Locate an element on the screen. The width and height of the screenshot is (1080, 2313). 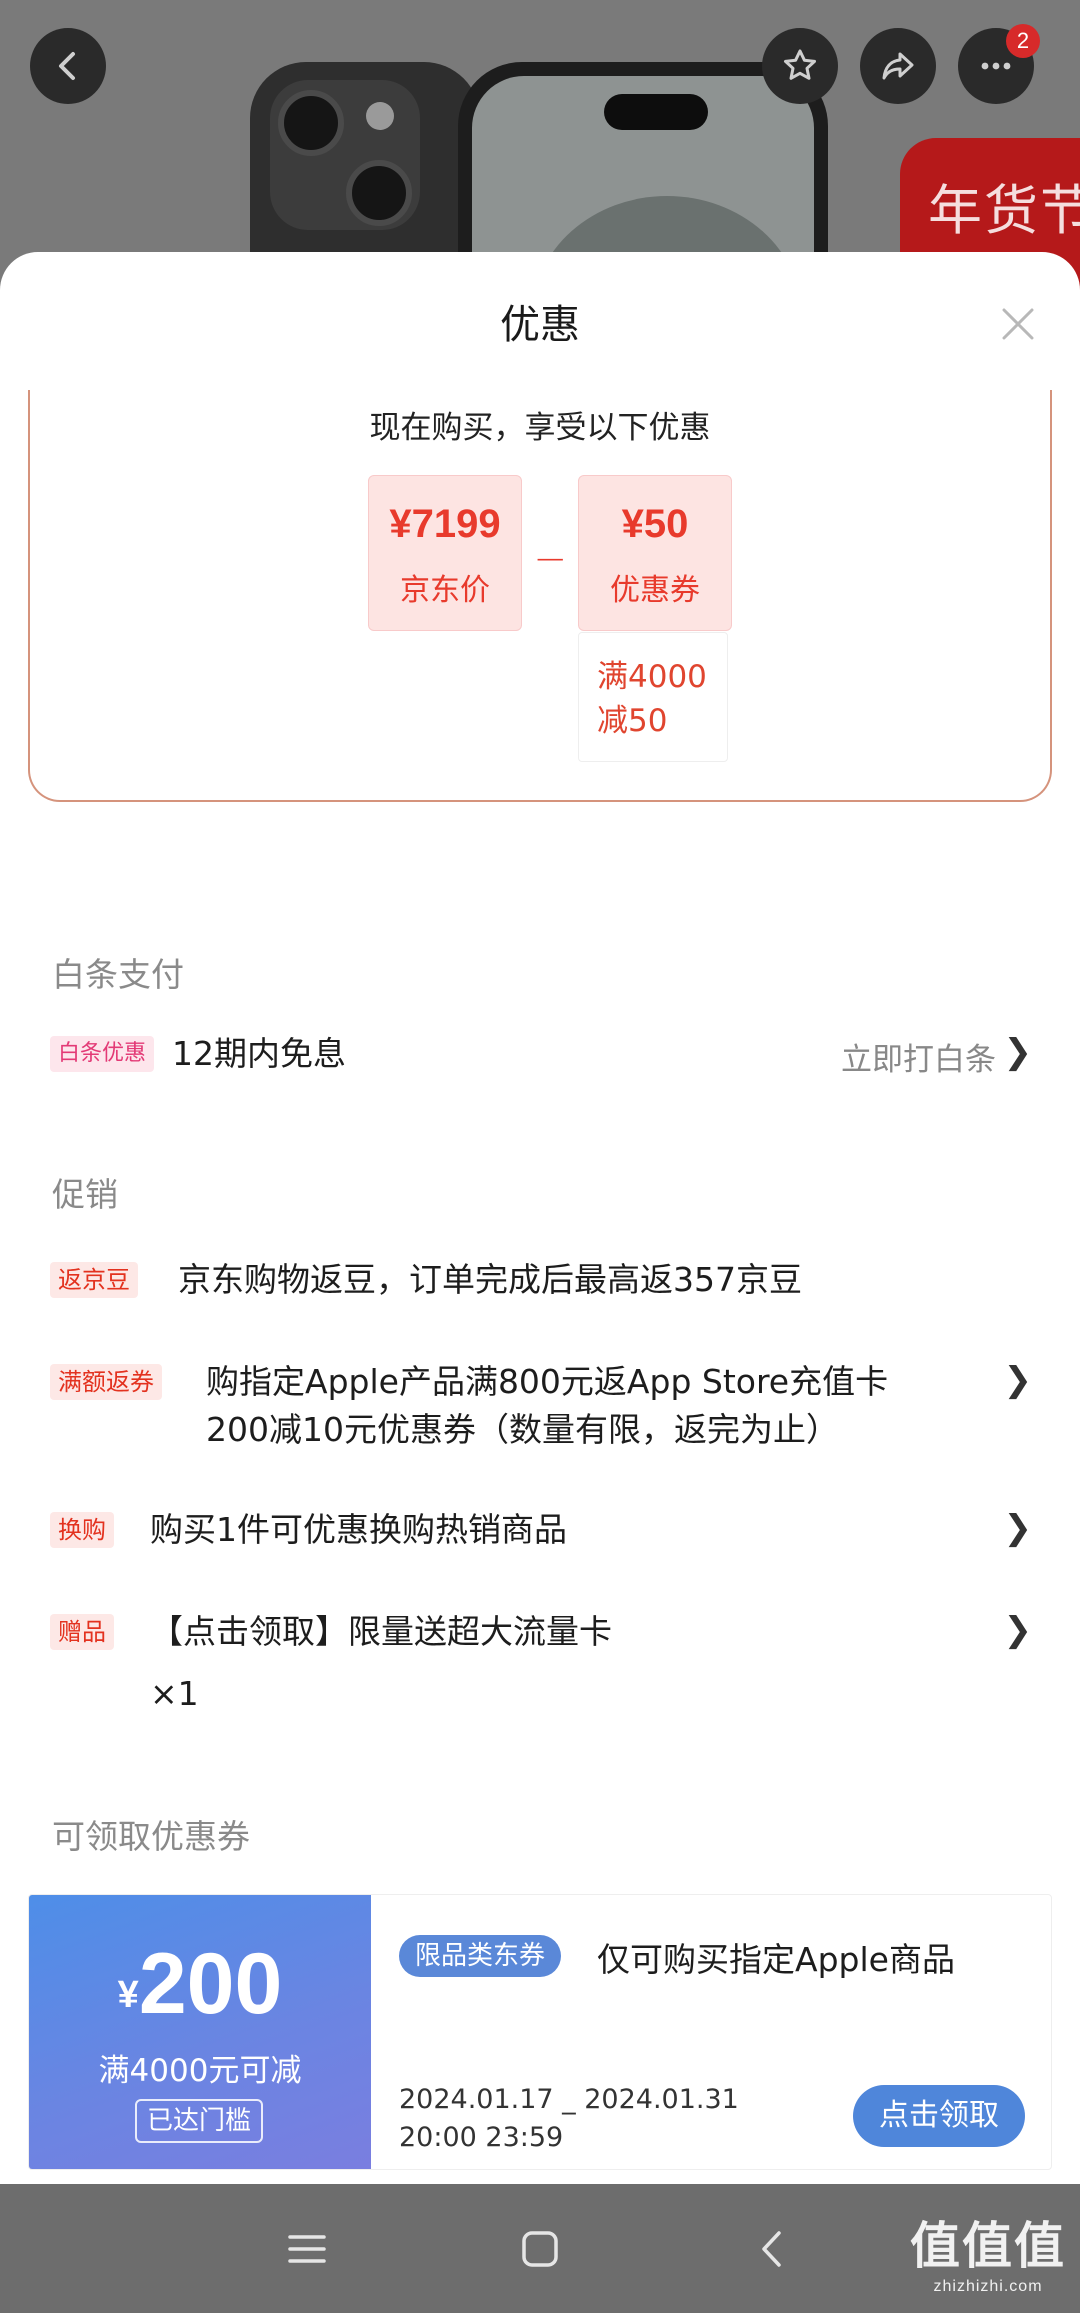
share-icon is located at coordinates (898, 66).